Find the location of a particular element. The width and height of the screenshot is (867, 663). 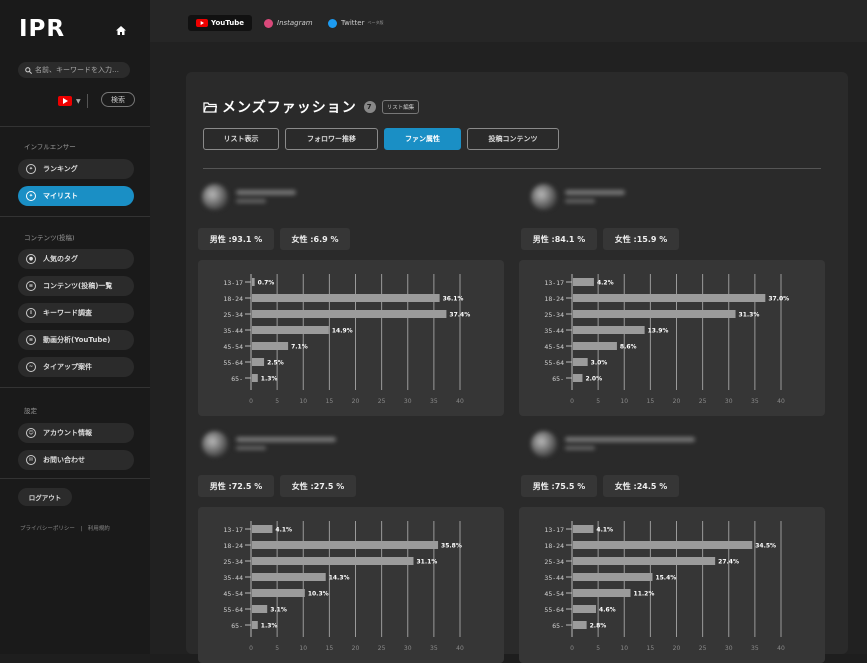

section-label-influencer: インフルエンサー is located at coordinates (50, 147).